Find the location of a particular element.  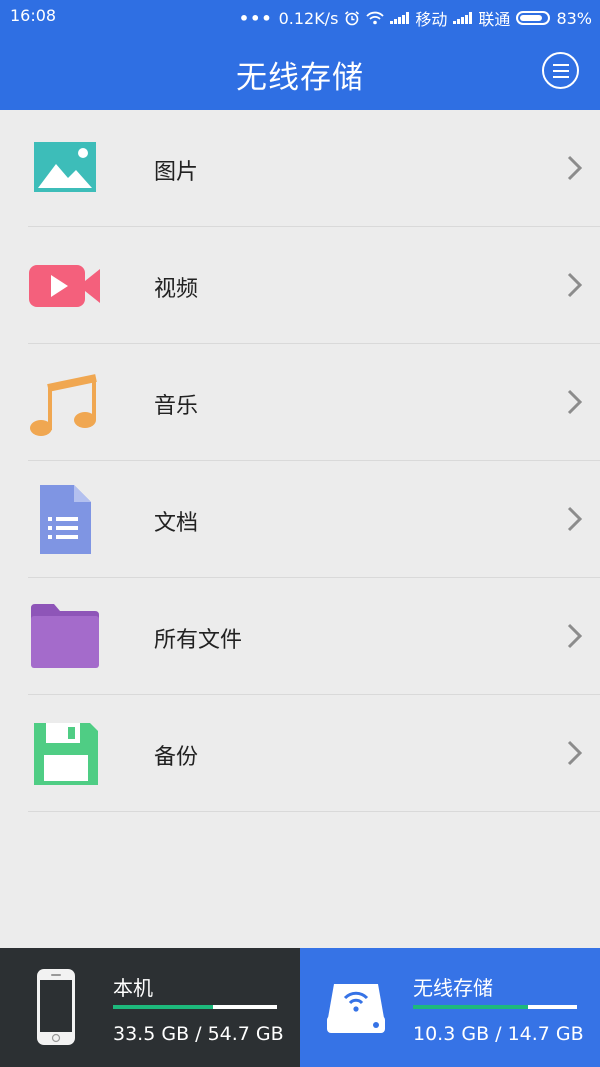

list-item-images: 图片 is located at coordinates (300, 168).